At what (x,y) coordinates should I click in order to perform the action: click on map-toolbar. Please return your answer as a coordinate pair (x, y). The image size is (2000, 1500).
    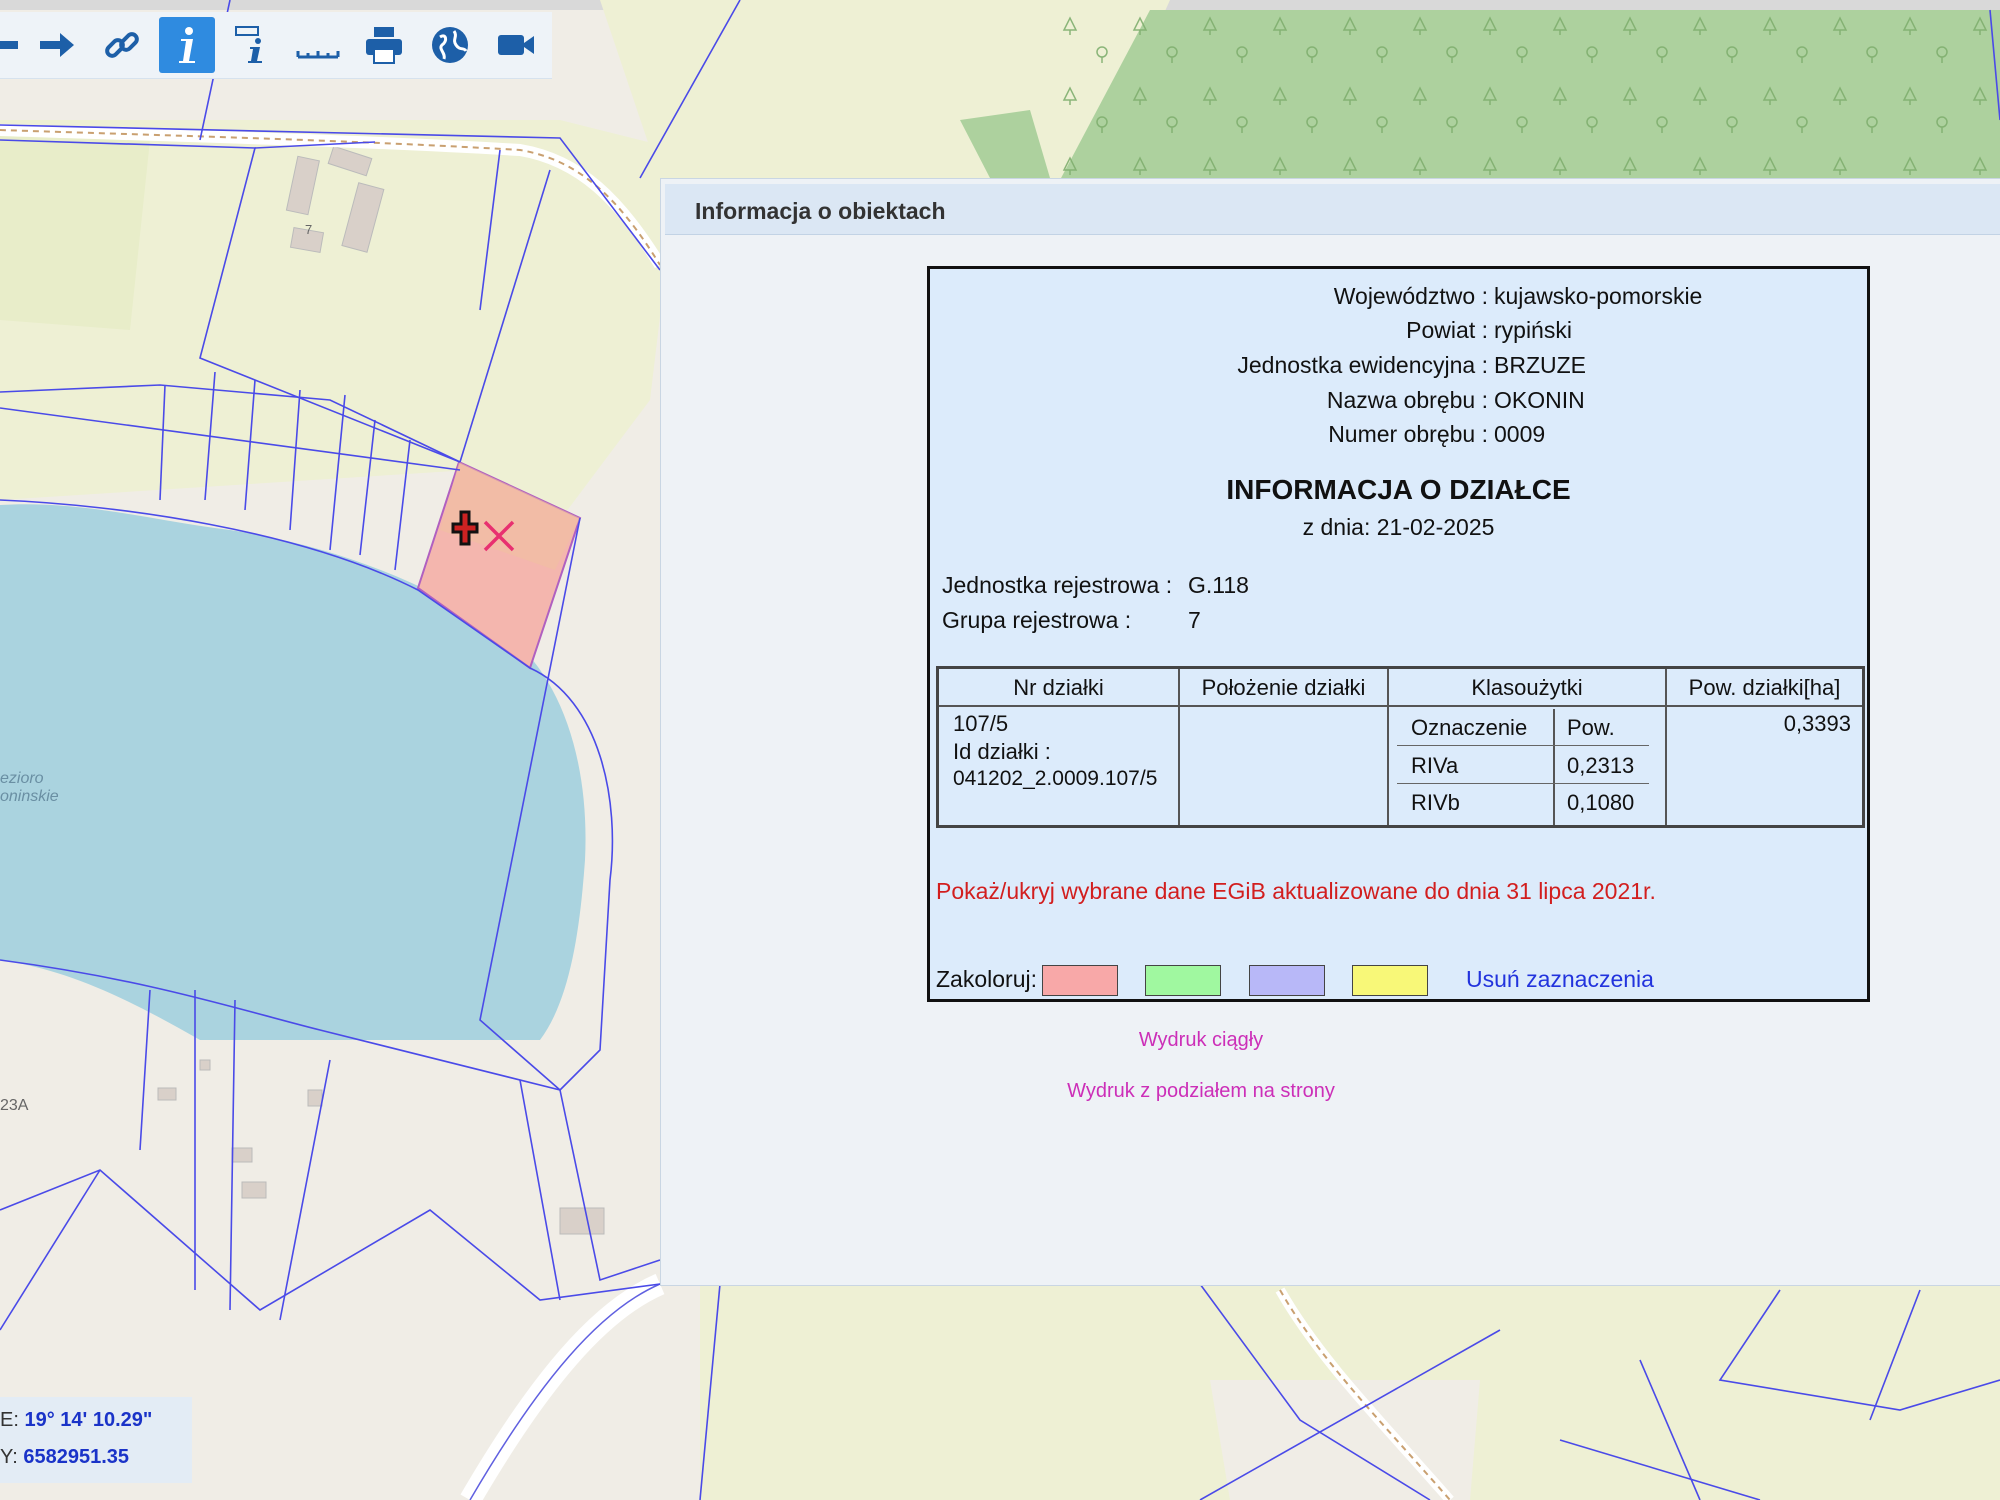
    Looking at the image, I should click on (276, 45).